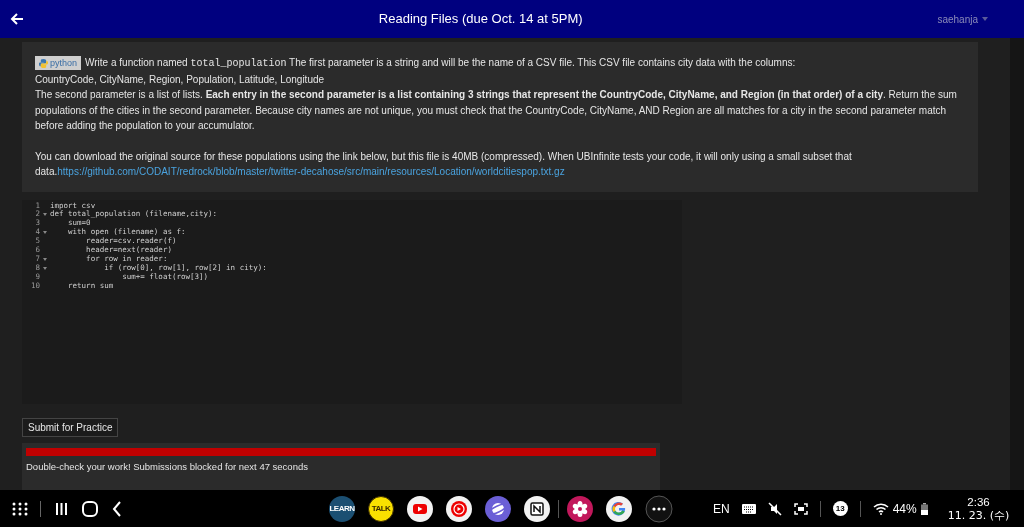 This screenshot has width=1024, height=527. Describe the element at coordinates (800, 508) in the screenshot. I see `screenshot-icon` at that location.